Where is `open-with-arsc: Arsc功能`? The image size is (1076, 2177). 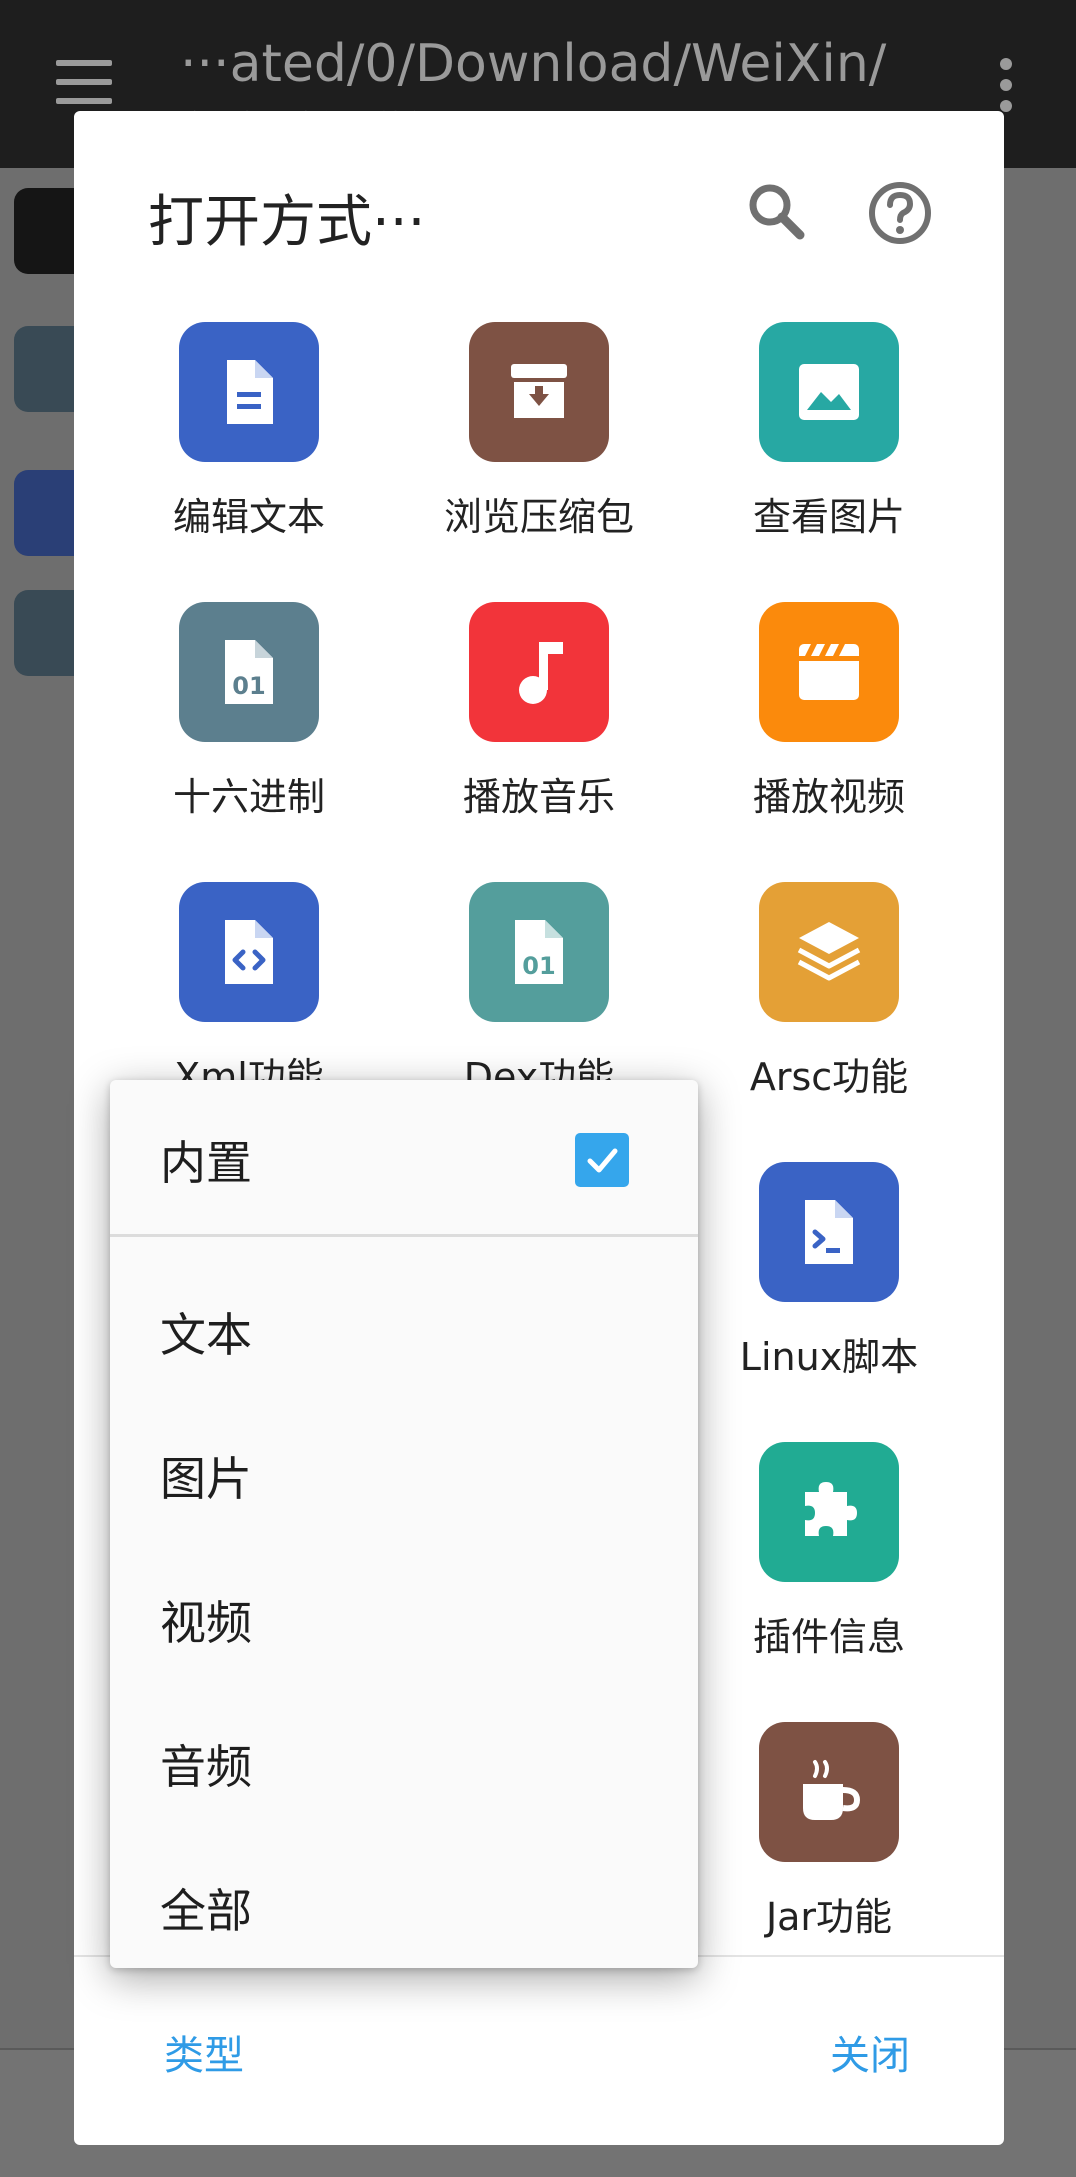 open-with-arsc: Arsc功能 is located at coordinates (834, 1007).